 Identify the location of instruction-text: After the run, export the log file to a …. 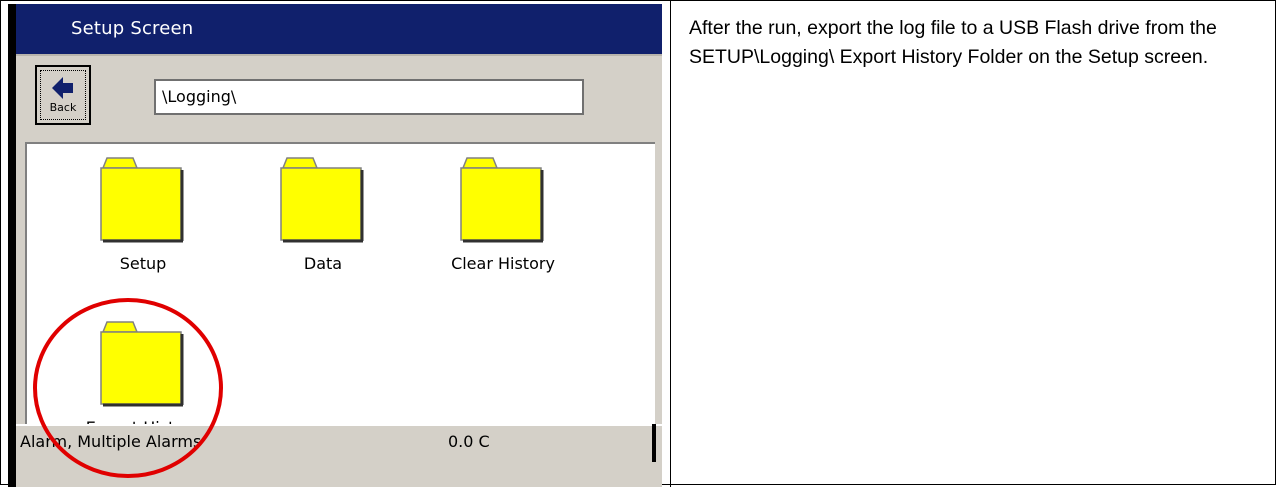
(953, 42).